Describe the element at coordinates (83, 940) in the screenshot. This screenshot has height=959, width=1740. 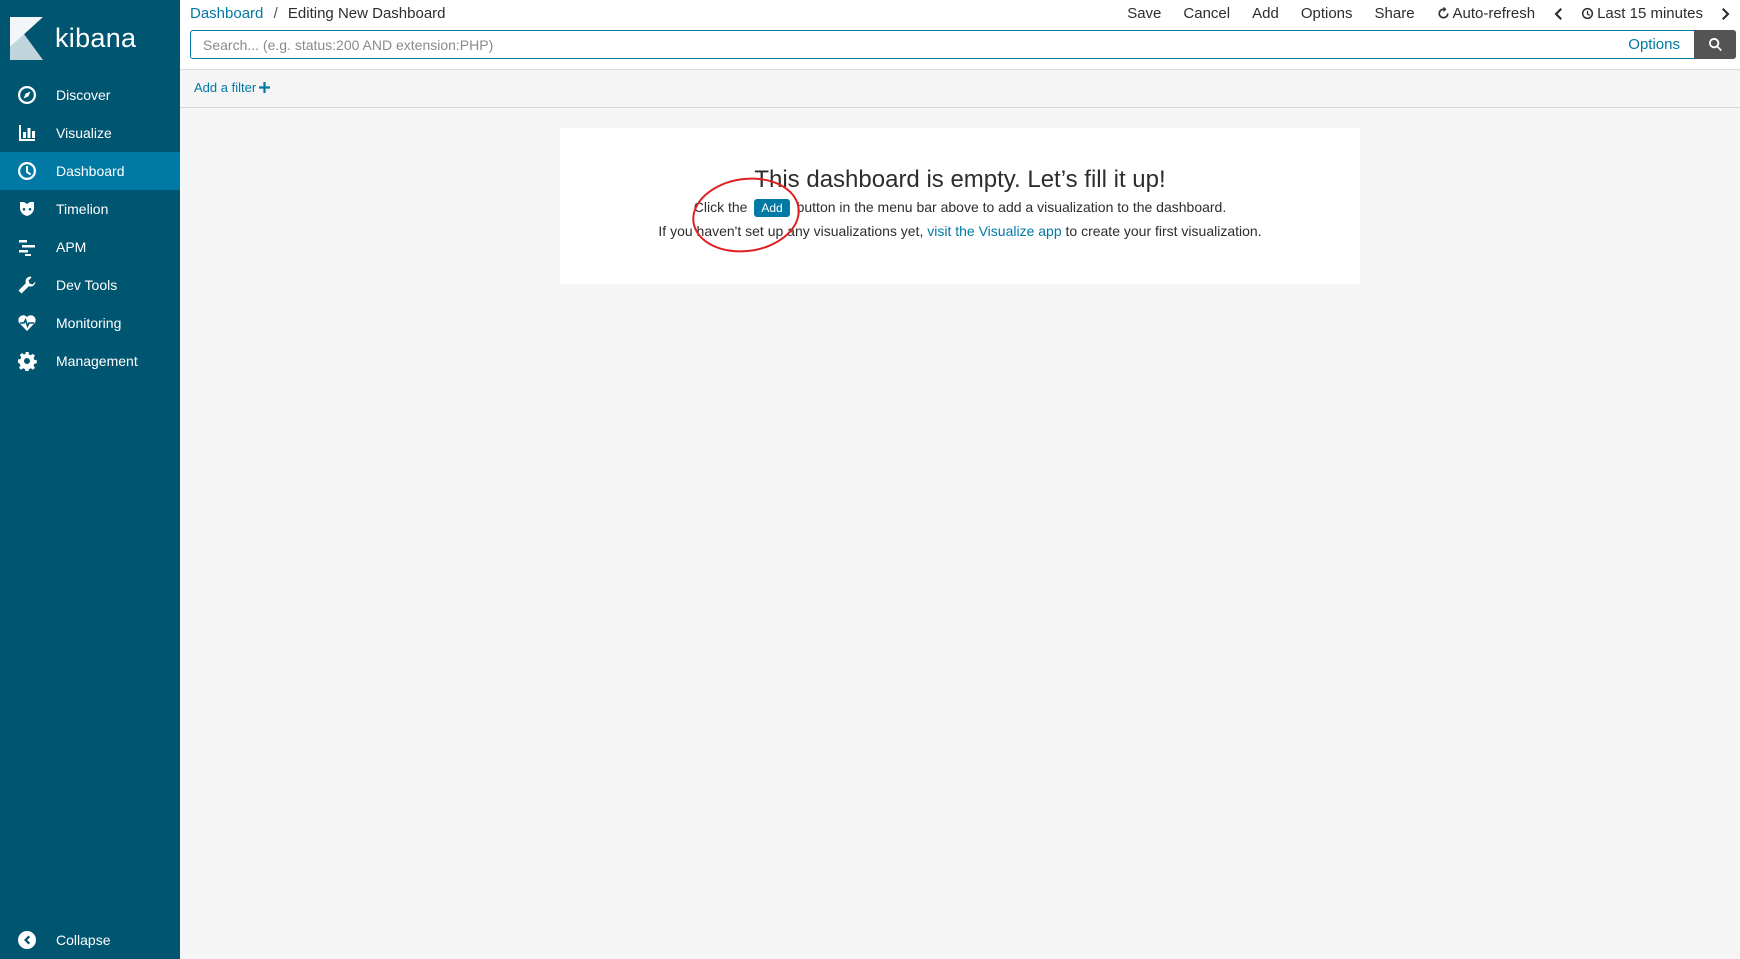
I see `collapse-label: Collapse` at that location.